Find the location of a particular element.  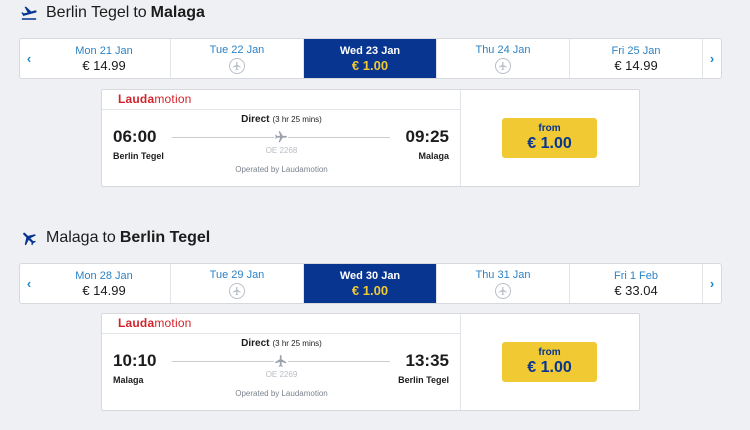

outbound-date-3: Thu 24 Jan is located at coordinates (503, 58).